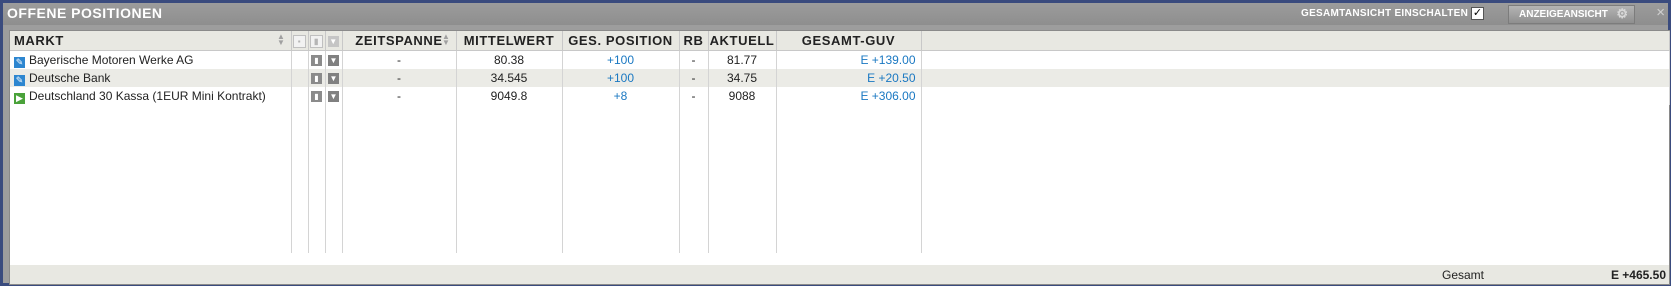 The height and width of the screenshot is (286, 1671). What do you see at coordinates (1384, 13) in the screenshot?
I see `overview-toggle-label: GESAMTANSICHT EINSCHALTEN` at bounding box center [1384, 13].